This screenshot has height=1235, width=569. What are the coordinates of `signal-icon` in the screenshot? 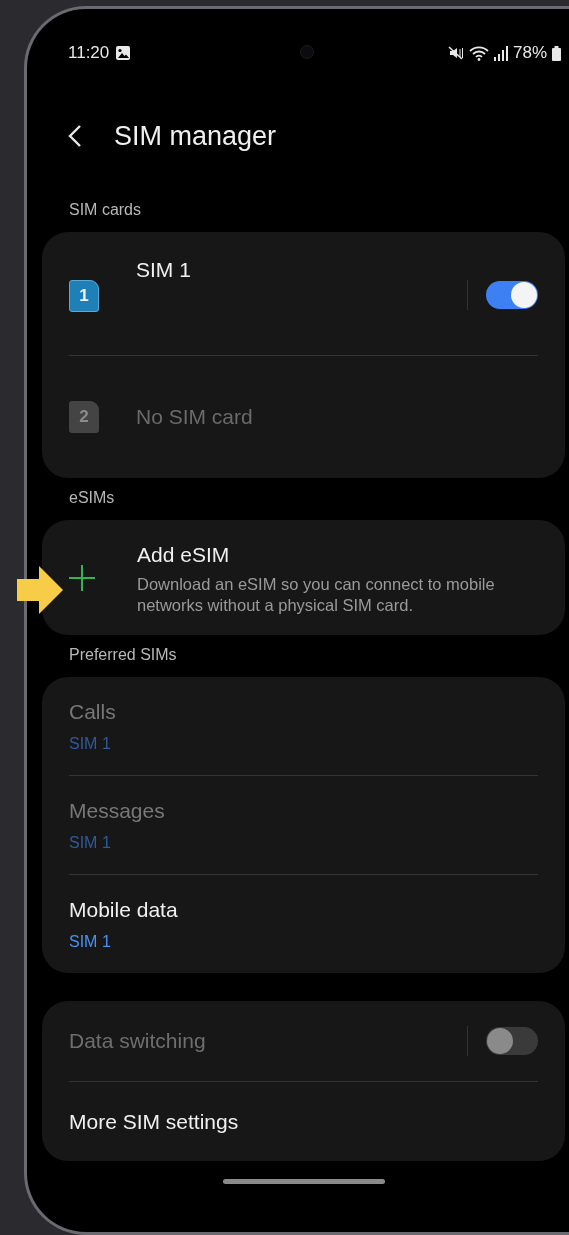 It's located at (500, 53).